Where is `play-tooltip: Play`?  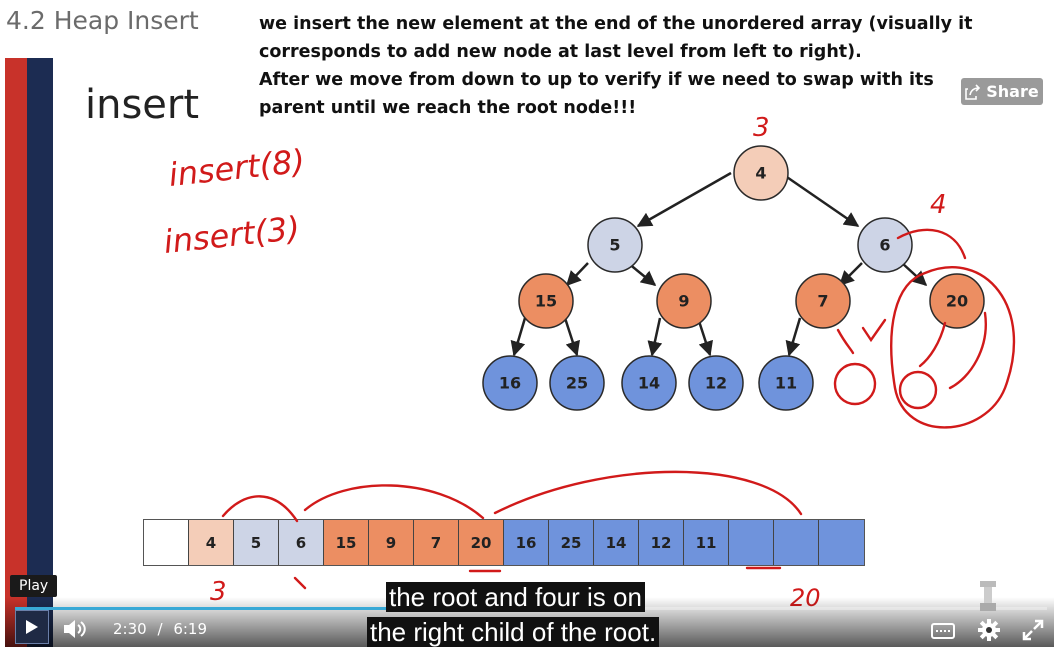
play-tooltip: Play is located at coordinates (34, 586).